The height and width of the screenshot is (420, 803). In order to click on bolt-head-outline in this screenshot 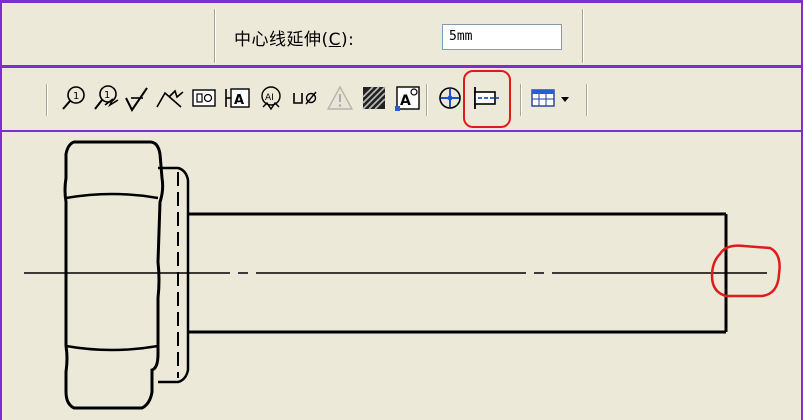, I will do `click(114, 275)`.